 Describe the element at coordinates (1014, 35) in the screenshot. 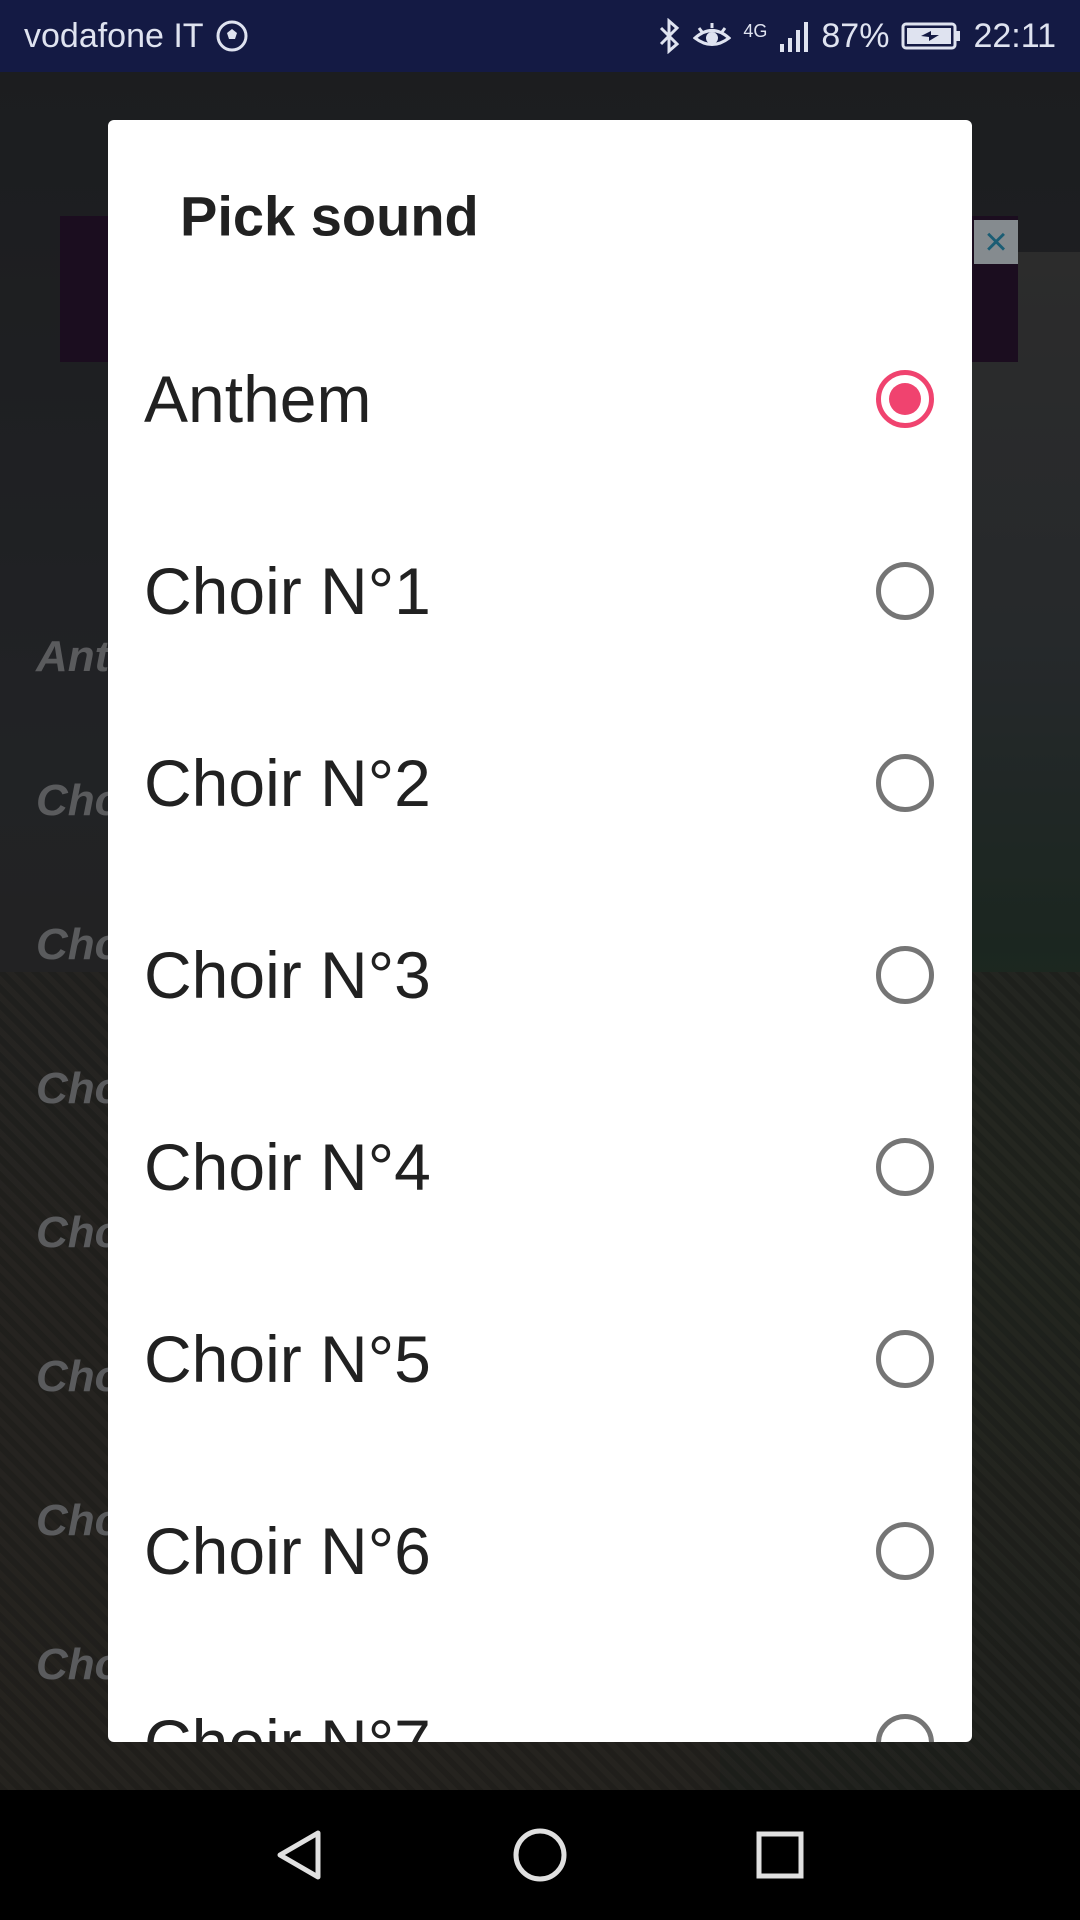

I see `clock: 22:11` at that location.